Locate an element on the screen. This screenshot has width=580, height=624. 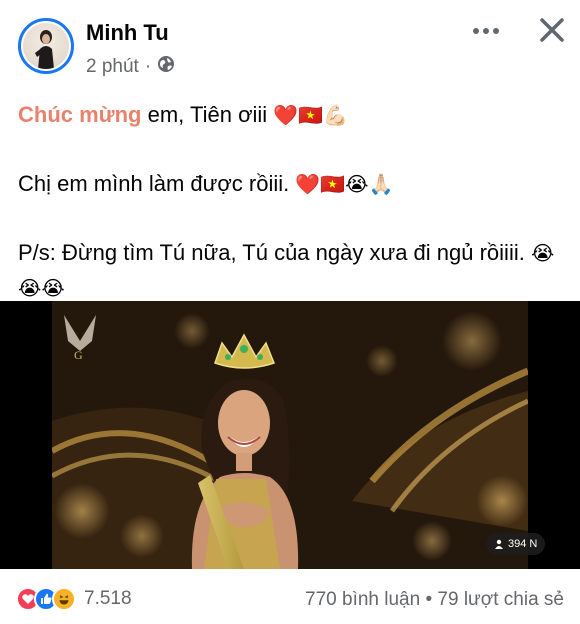
person-icon is located at coordinates (499, 544).